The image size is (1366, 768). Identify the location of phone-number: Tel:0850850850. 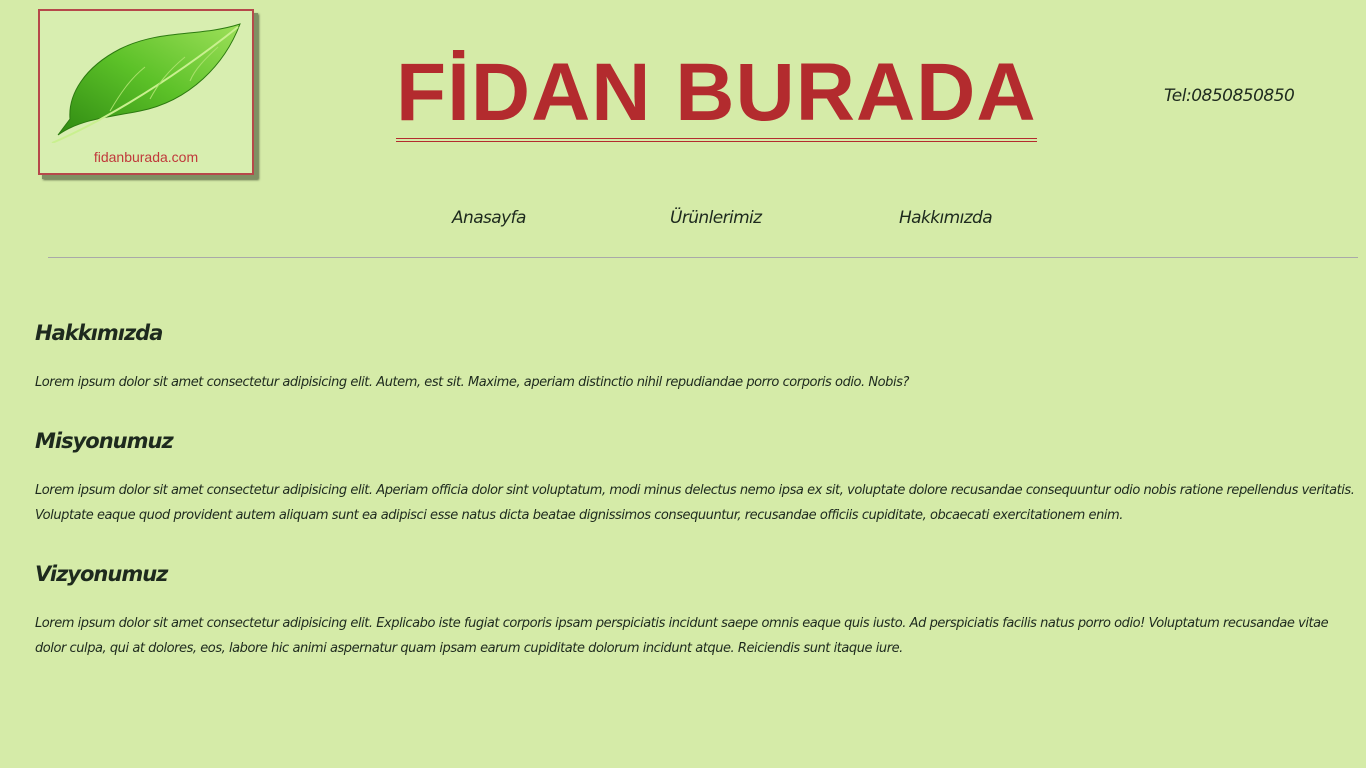
(1229, 96).